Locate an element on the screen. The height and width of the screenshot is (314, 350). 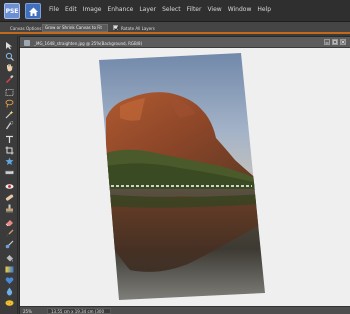
menu-layer: Layer is located at coordinates (147, 9).